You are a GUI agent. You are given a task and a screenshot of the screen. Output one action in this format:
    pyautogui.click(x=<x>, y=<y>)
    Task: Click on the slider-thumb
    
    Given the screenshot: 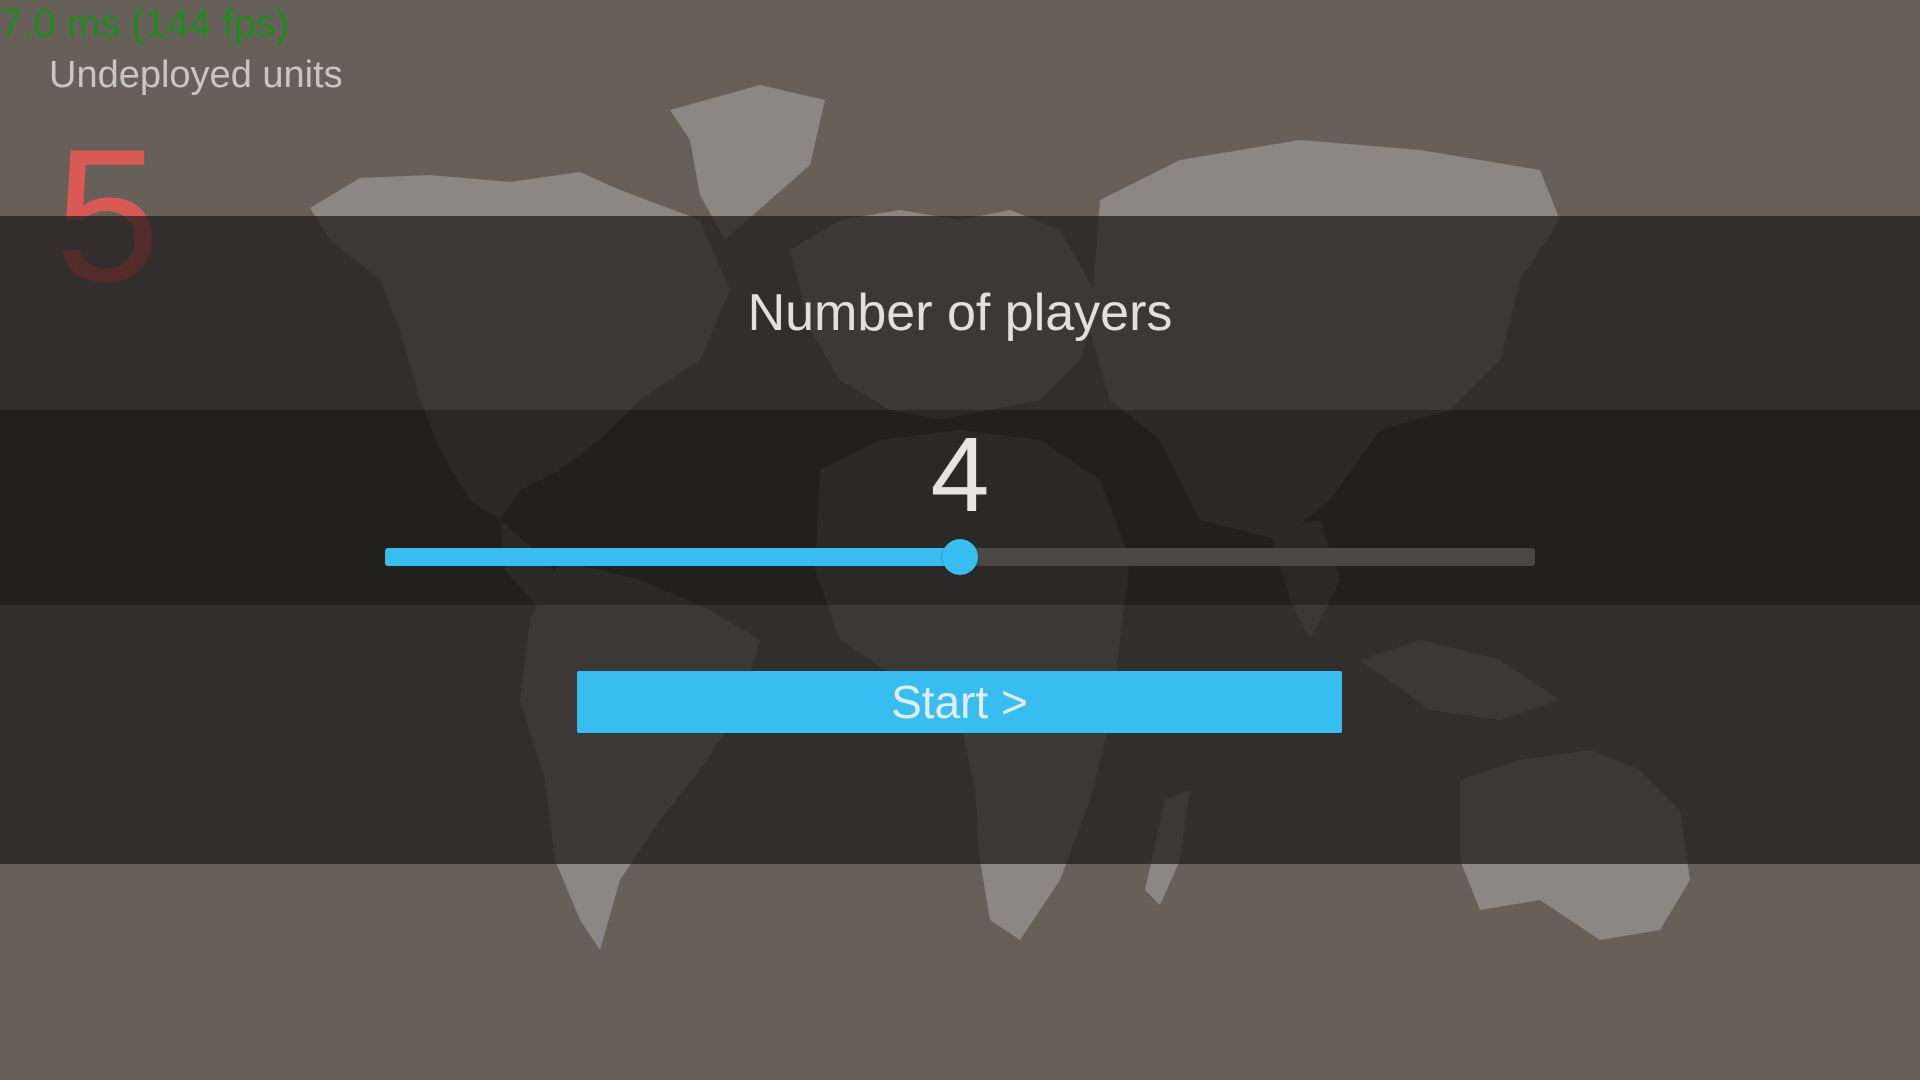 What is the action you would take?
    pyautogui.click(x=960, y=557)
    